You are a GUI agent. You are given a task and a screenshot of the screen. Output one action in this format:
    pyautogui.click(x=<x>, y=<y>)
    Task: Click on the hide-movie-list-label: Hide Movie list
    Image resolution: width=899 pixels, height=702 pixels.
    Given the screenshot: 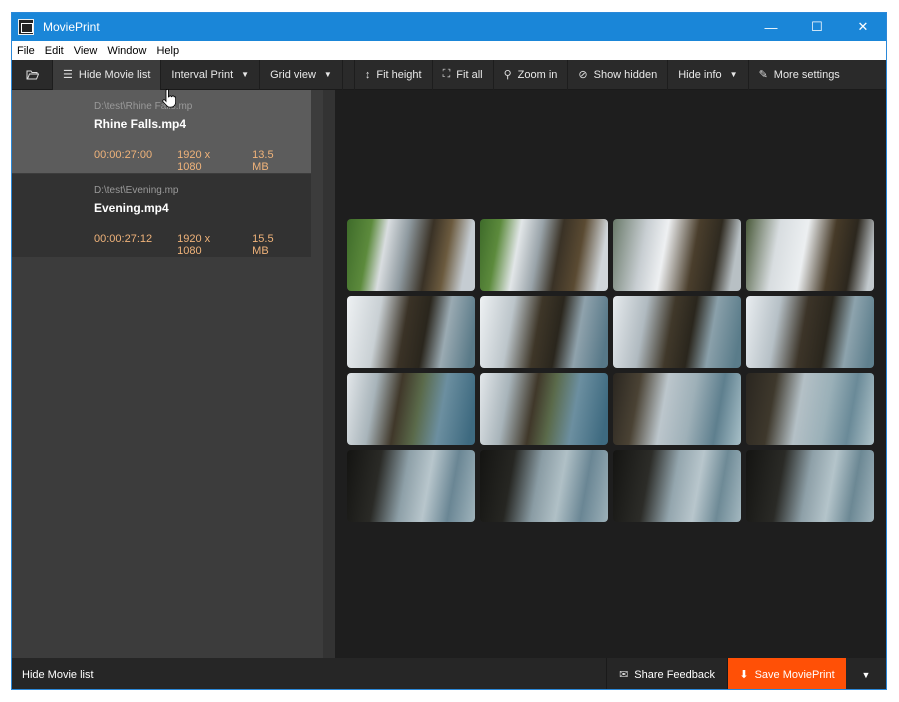 What is the action you would take?
    pyautogui.click(x=114, y=74)
    